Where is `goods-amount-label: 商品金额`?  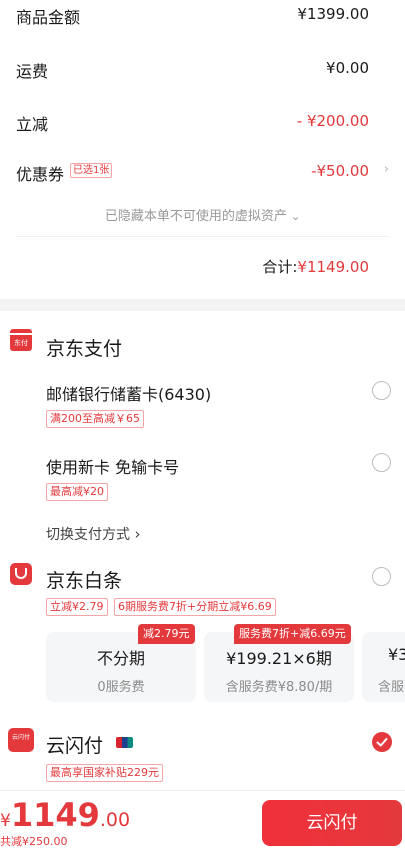 goods-amount-label: 商品金额 is located at coordinates (48, 17).